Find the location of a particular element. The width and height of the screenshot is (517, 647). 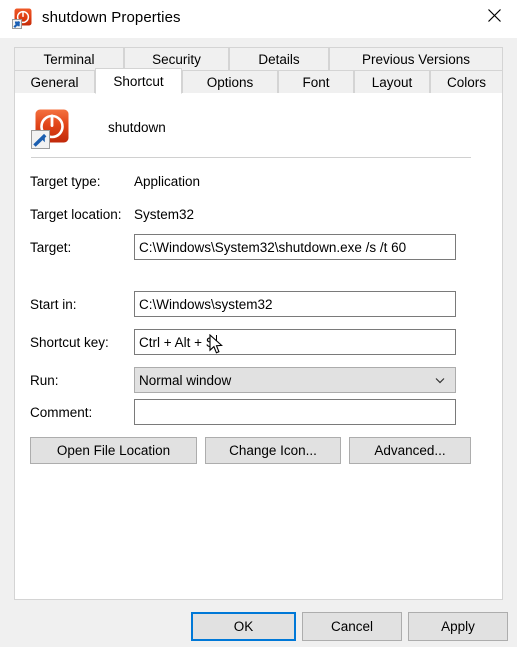

text-caret is located at coordinates (216, 342).